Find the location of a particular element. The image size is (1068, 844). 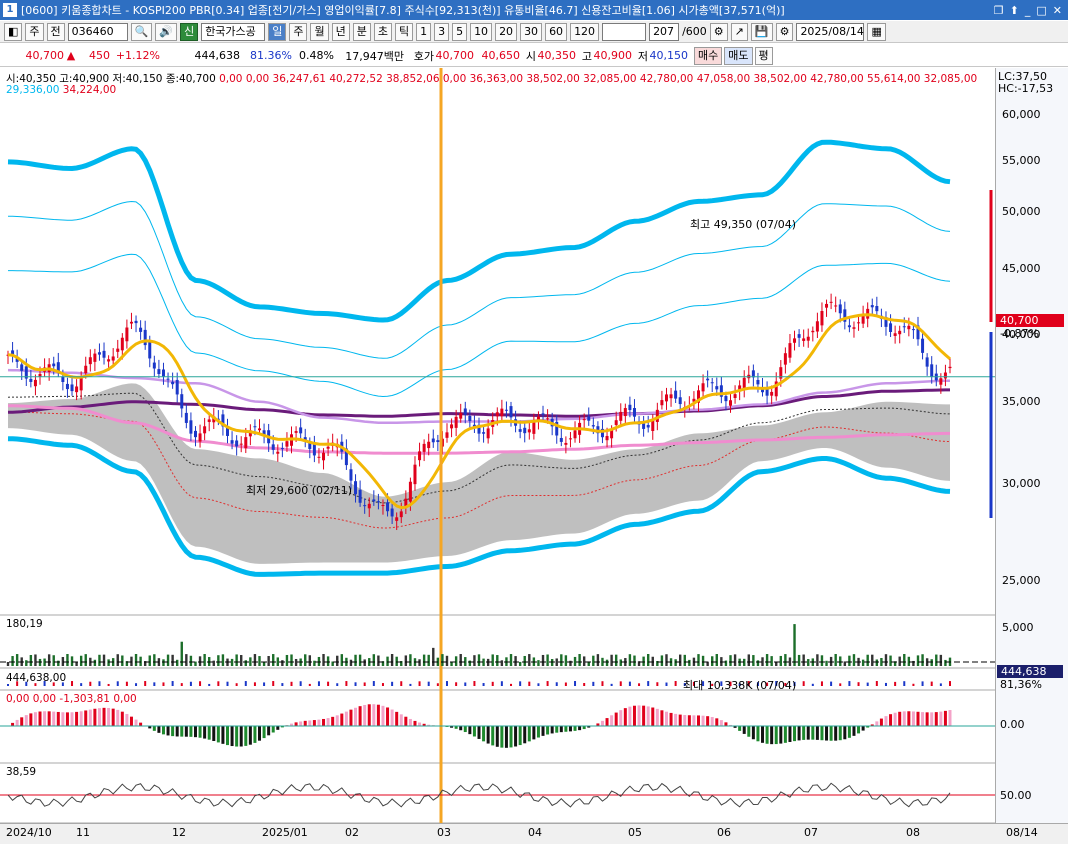

save-icon: 💾 is located at coordinates (762, 32).